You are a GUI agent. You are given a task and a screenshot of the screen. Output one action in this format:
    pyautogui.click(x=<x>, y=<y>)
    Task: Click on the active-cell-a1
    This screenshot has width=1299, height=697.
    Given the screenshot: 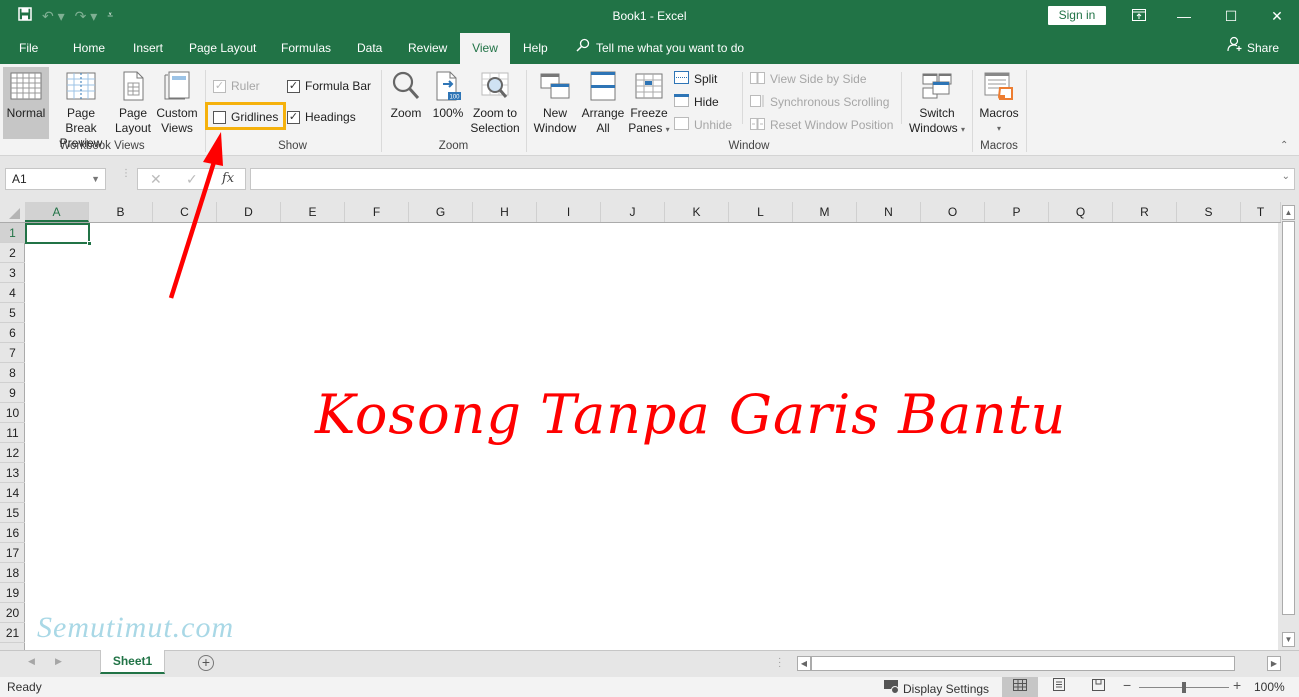 What is the action you would take?
    pyautogui.click(x=58, y=234)
    